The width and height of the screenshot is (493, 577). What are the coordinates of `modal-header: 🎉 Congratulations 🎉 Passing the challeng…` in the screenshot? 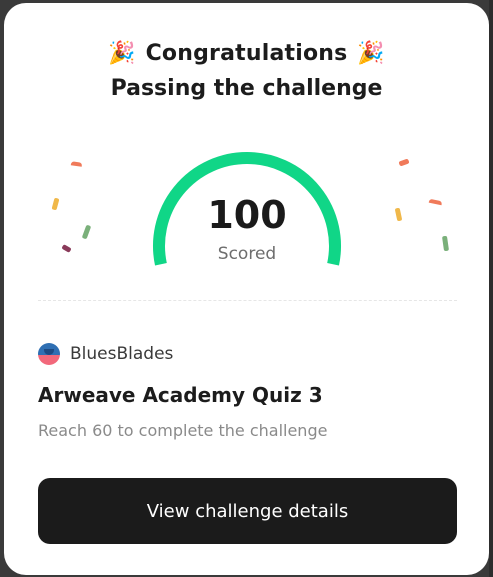 It's located at (246, 71).